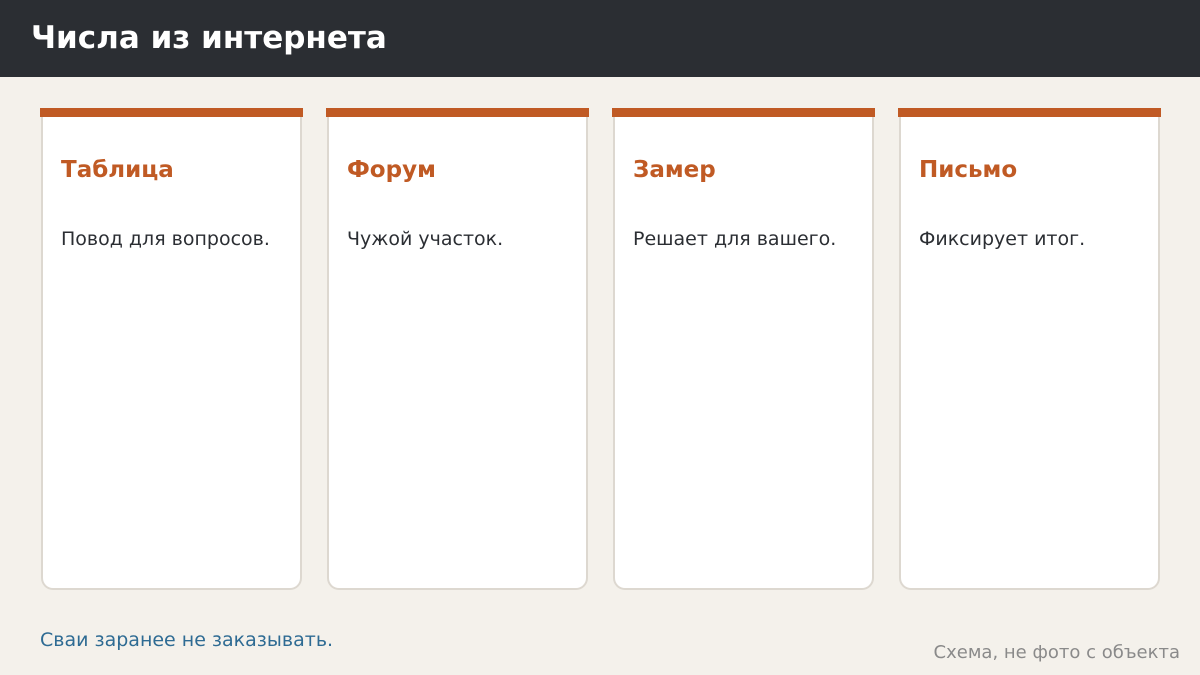 The width and height of the screenshot is (1200, 675). Describe the element at coordinates (735, 239) in the screenshot. I see `card-text: Решает для вашего.` at that location.